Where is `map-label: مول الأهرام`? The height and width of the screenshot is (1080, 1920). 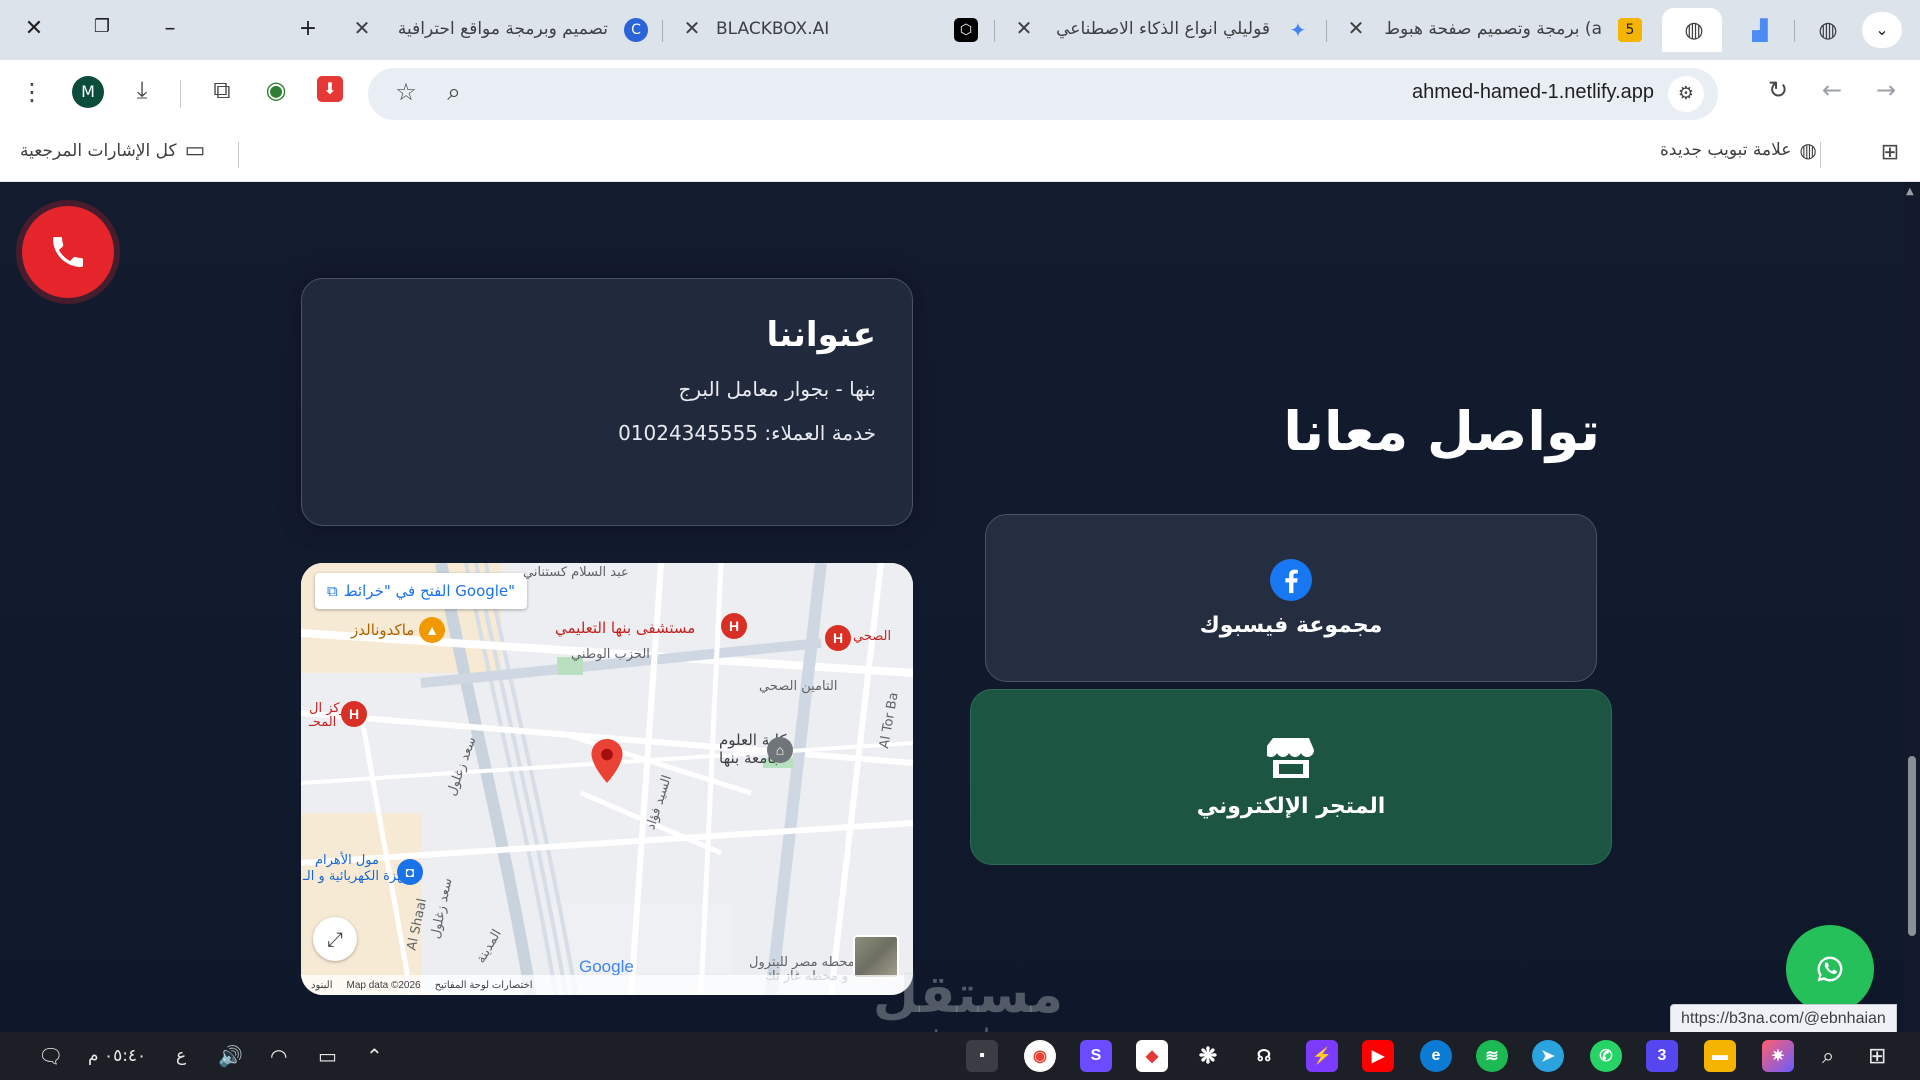 map-label: مول الأهرام is located at coordinates (347, 860).